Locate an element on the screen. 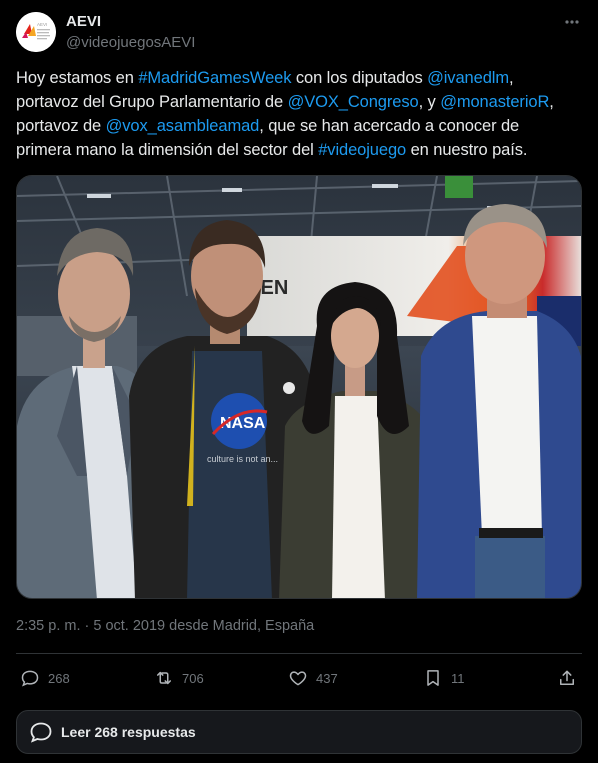  bookmark-icon is located at coordinates (433, 678).